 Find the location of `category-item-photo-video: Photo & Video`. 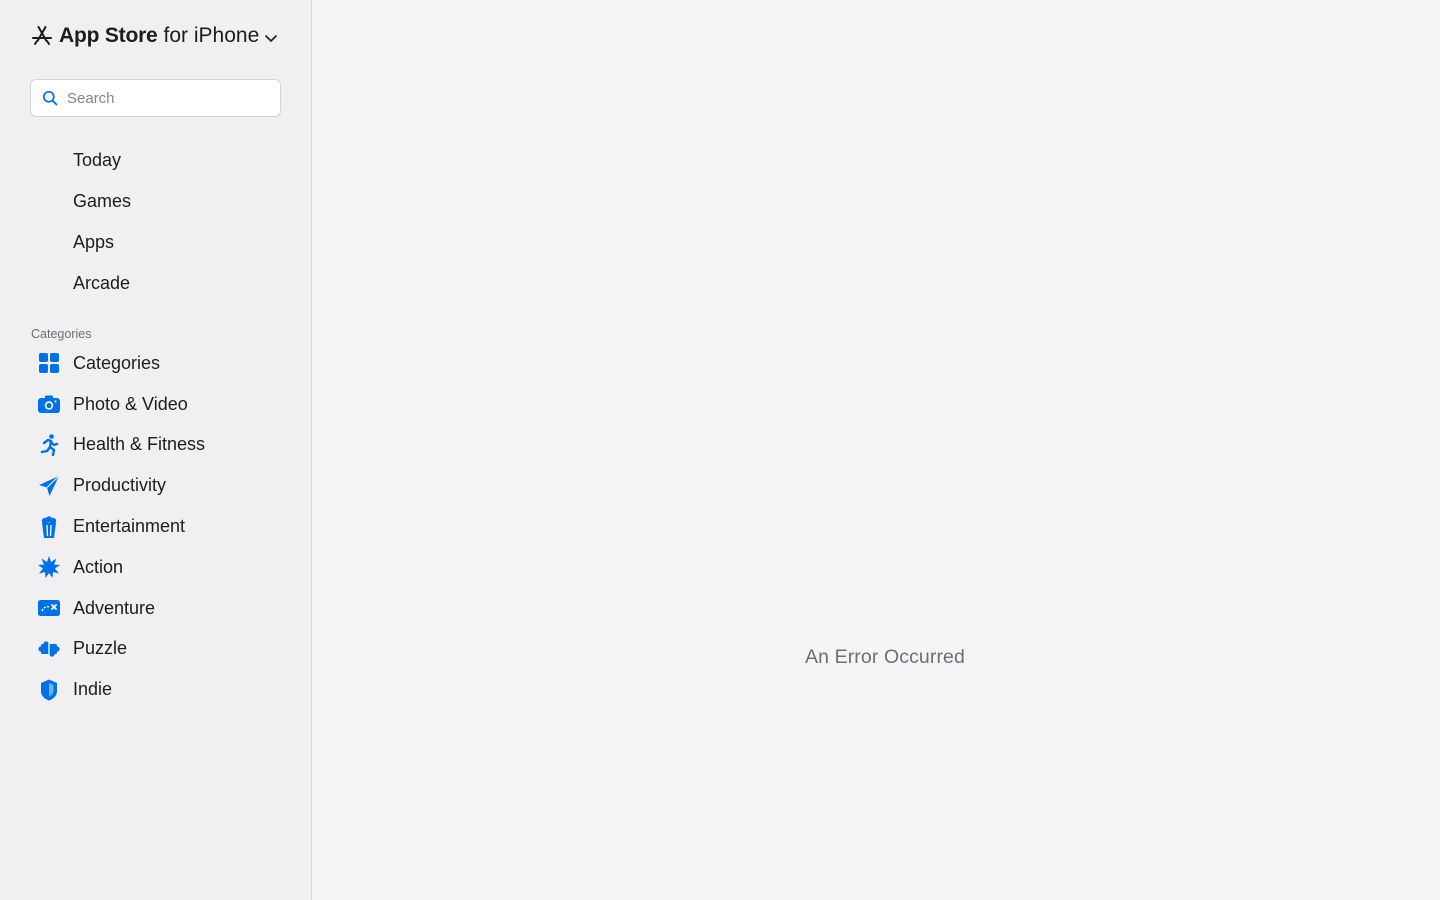

category-item-photo-video: Photo & Video is located at coordinates (155, 404).